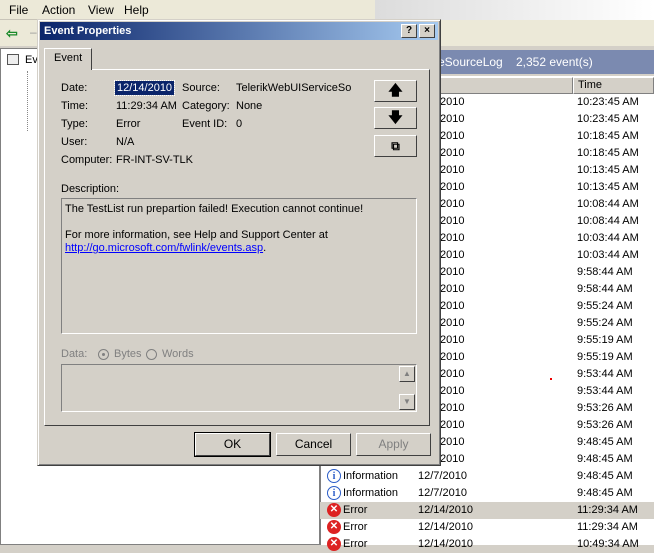 The width and height of the screenshot is (654, 553). I want to click on menu-file: File, so click(18, 10).